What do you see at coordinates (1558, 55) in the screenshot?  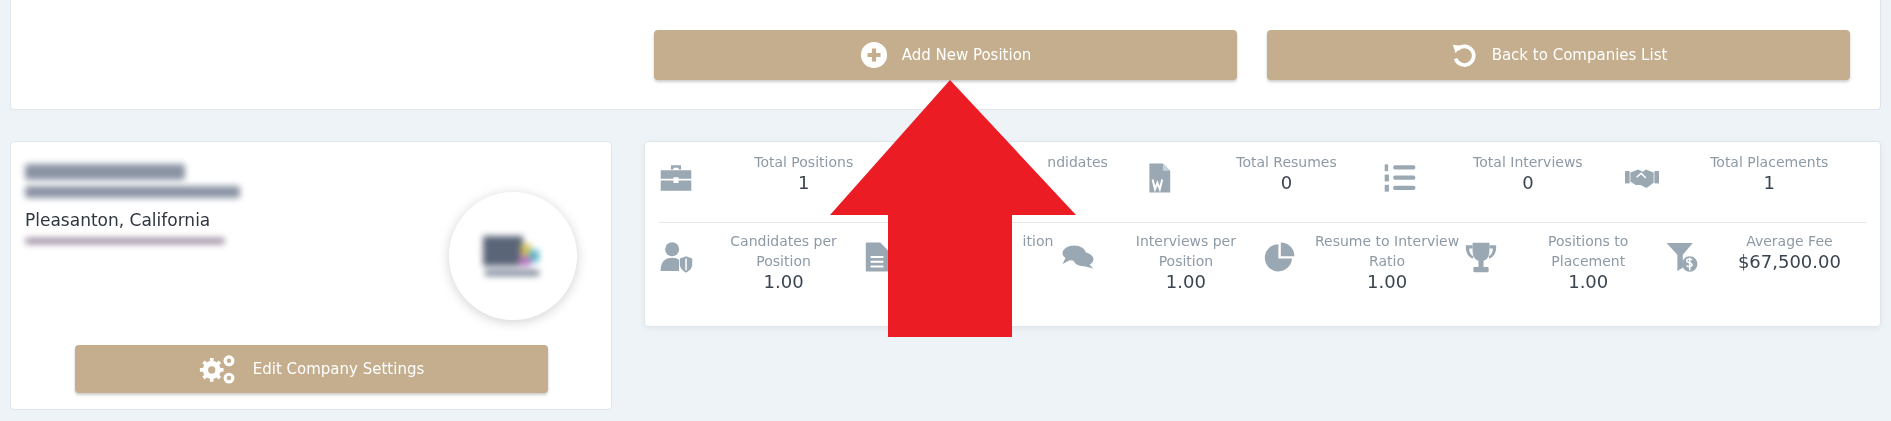 I see `back-button: Back to Companies List` at bounding box center [1558, 55].